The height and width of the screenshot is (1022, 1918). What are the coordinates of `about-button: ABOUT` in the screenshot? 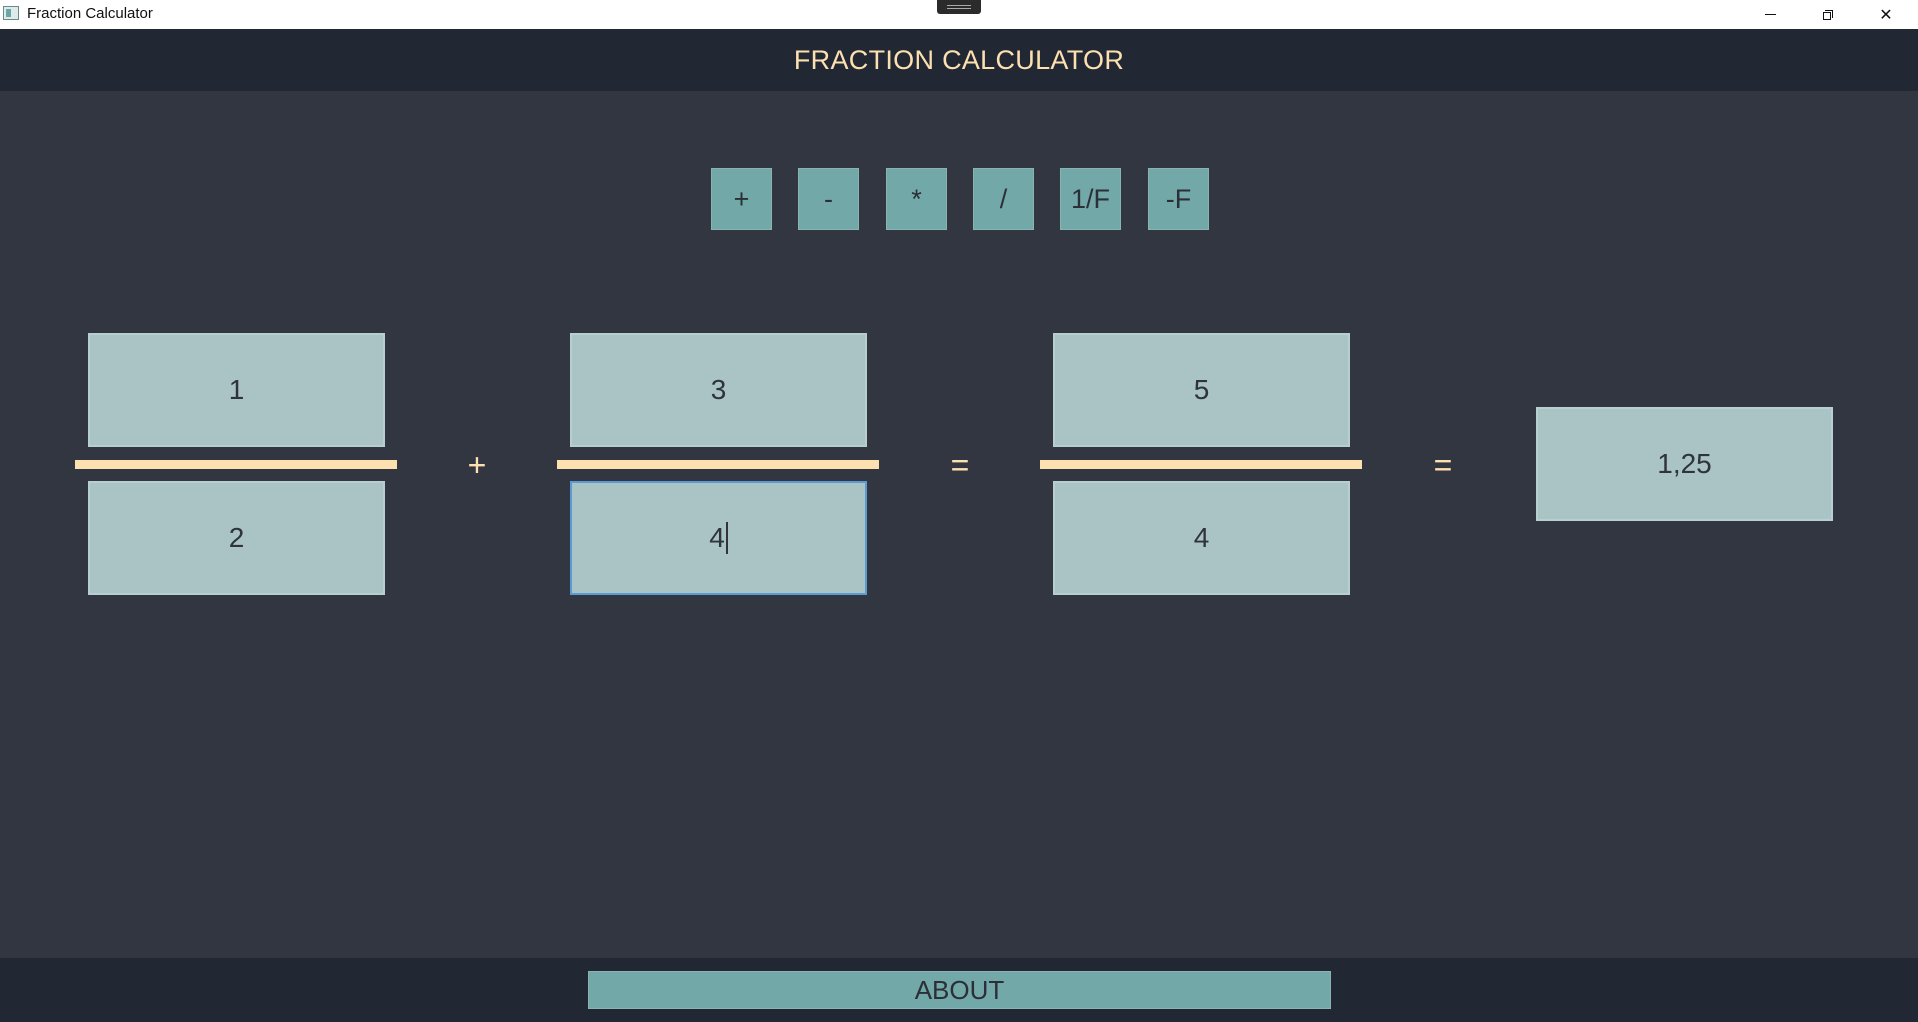 It's located at (959, 990).